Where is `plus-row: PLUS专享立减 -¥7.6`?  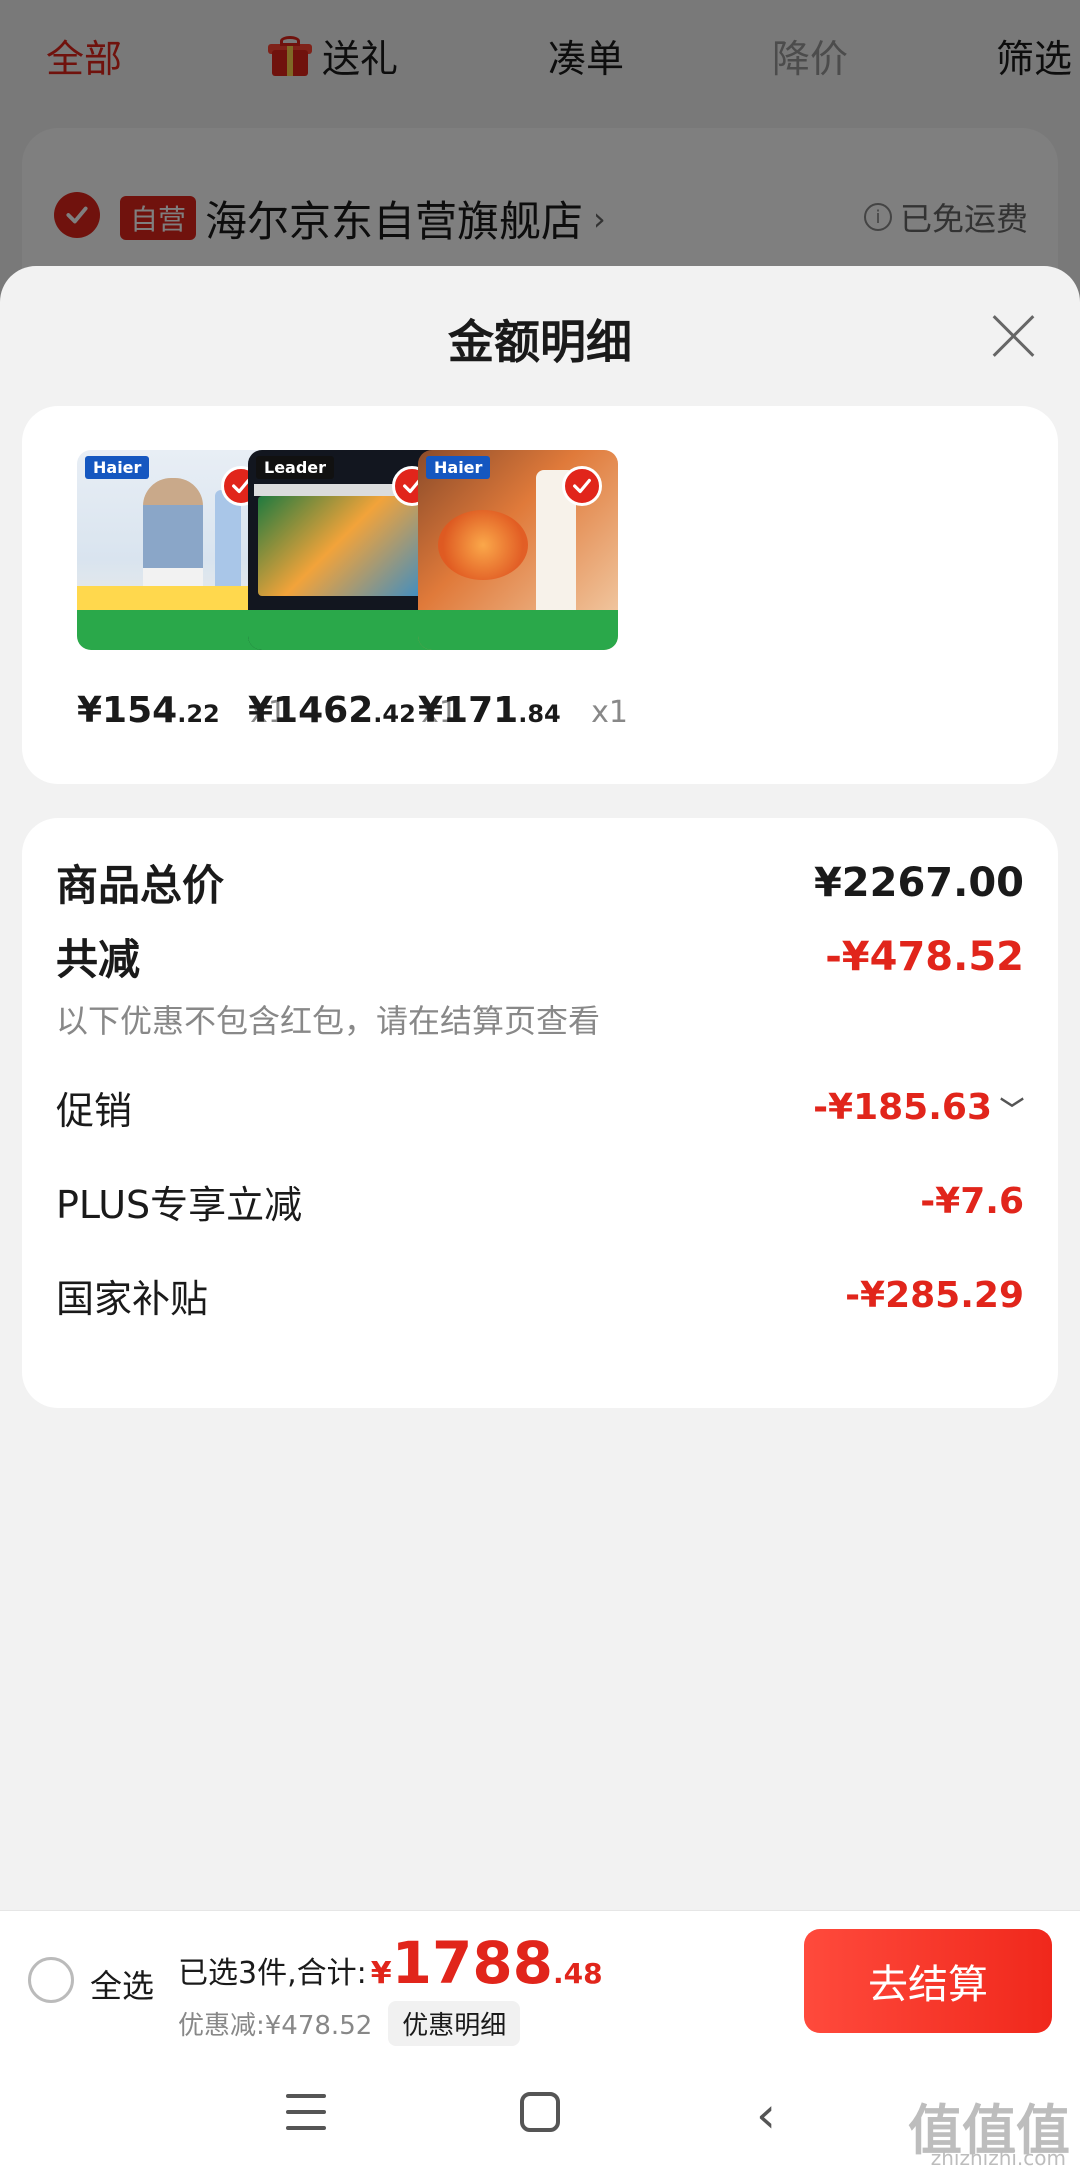 plus-row: PLUS专享立减 -¥7.6 is located at coordinates (540, 1201).